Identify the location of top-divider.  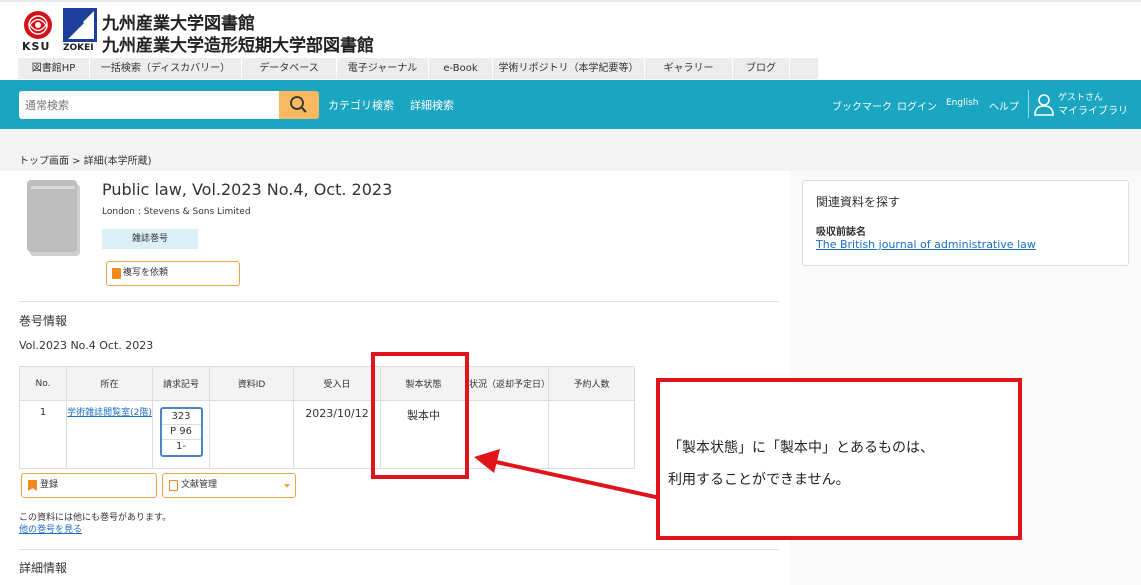
(570, 1).